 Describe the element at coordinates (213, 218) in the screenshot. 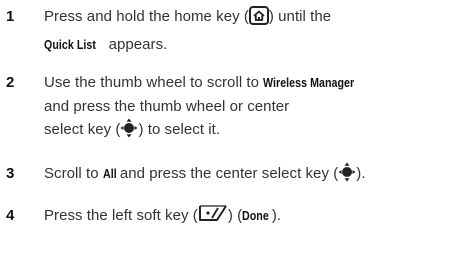

I see `left-soft-key-icon` at that location.